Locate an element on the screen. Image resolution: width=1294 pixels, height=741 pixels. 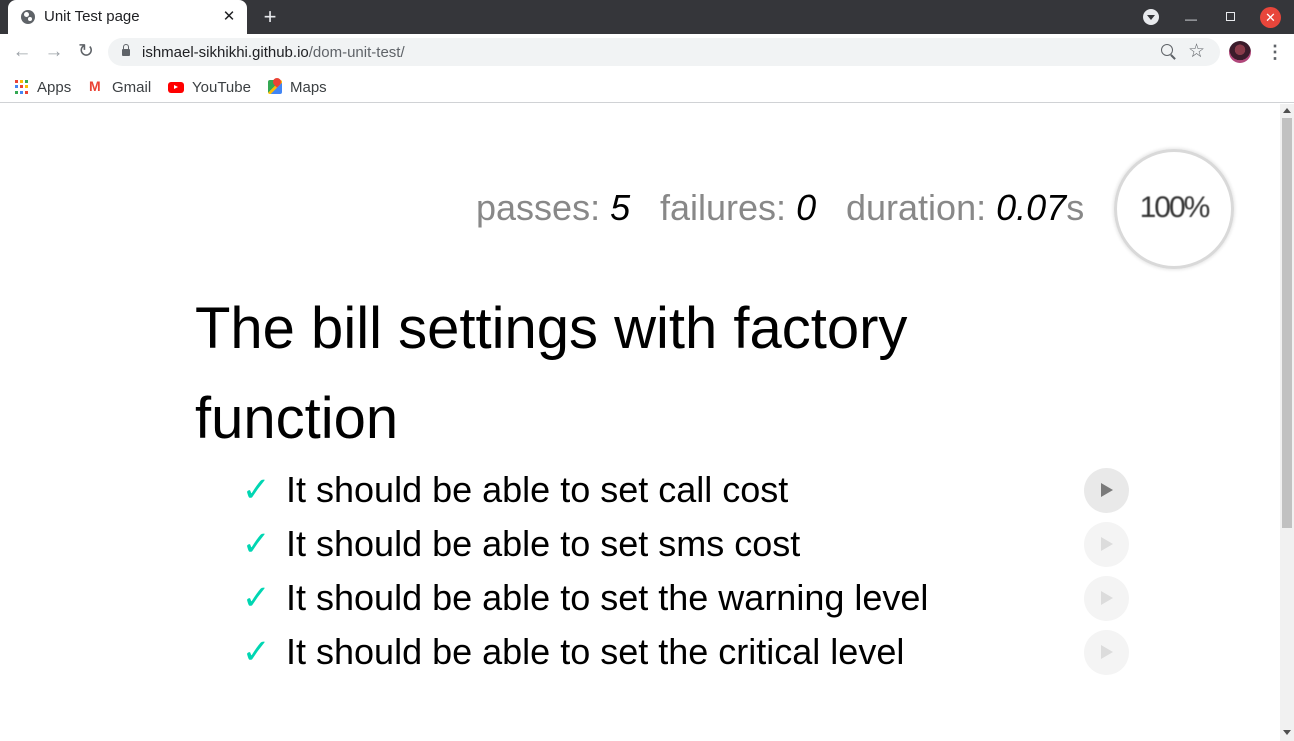
vertical-scrollbar is located at coordinates (1287, 422).